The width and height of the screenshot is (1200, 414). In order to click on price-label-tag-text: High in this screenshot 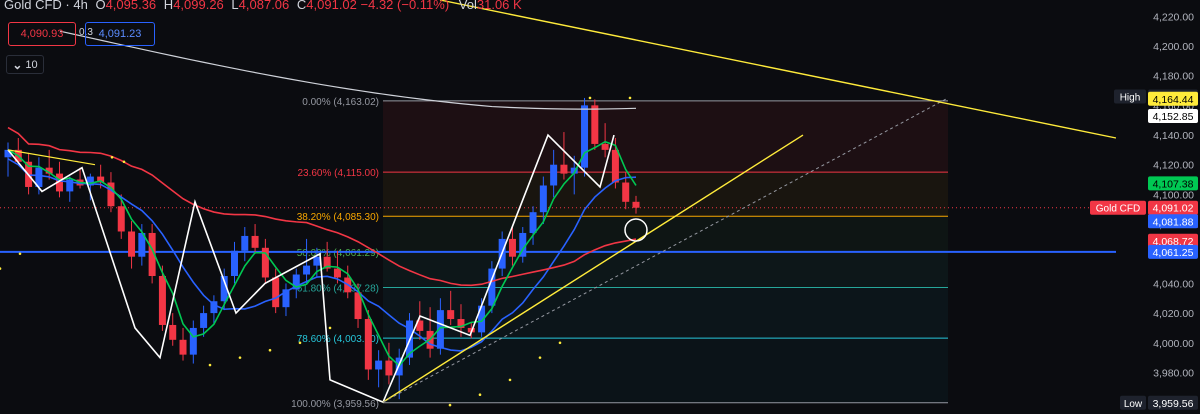, I will do `click(1130, 98)`.